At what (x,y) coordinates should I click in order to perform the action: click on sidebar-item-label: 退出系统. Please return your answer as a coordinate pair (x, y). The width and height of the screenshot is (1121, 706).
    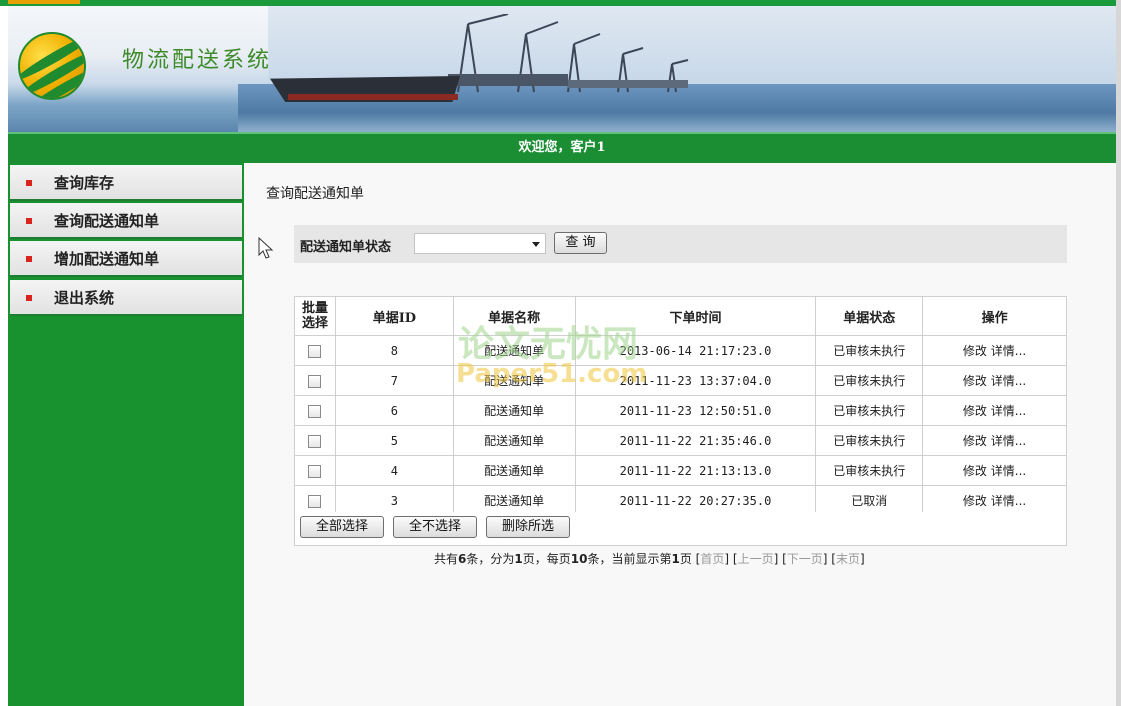
    Looking at the image, I should click on (84, 298).